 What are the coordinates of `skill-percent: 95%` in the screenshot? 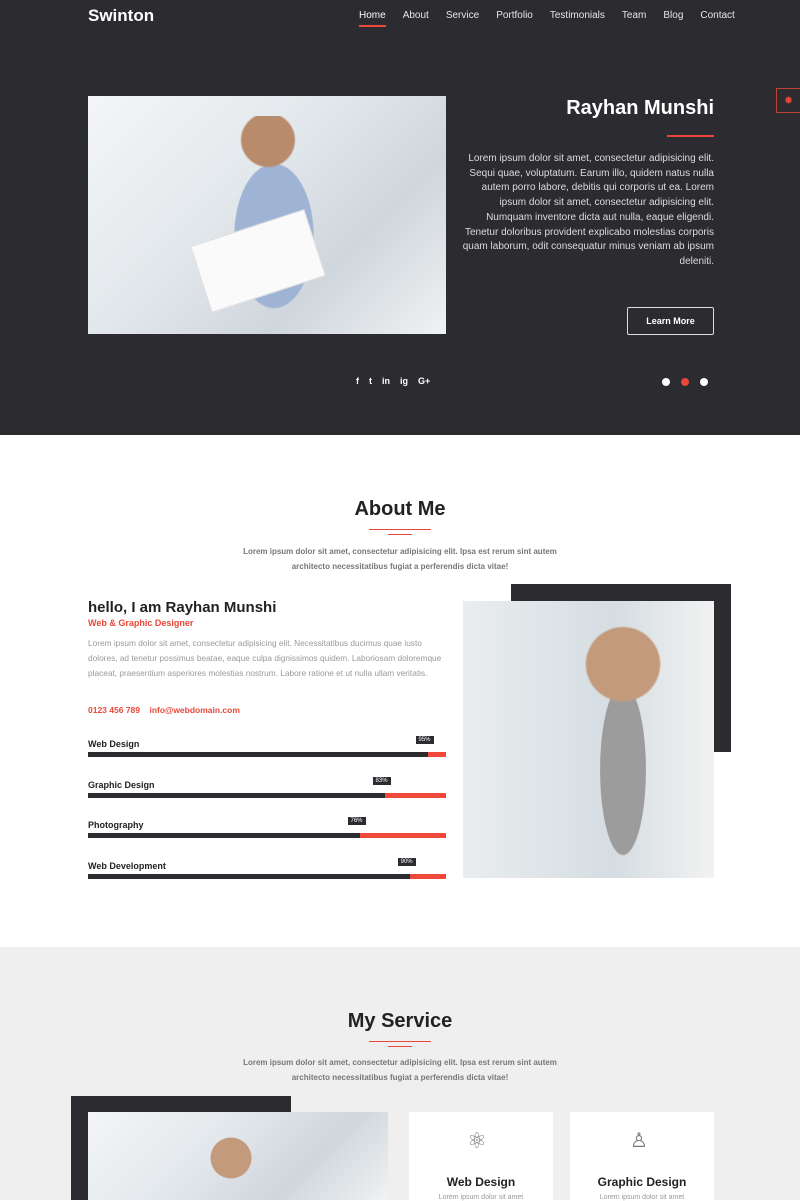 It's located at (424, 740).